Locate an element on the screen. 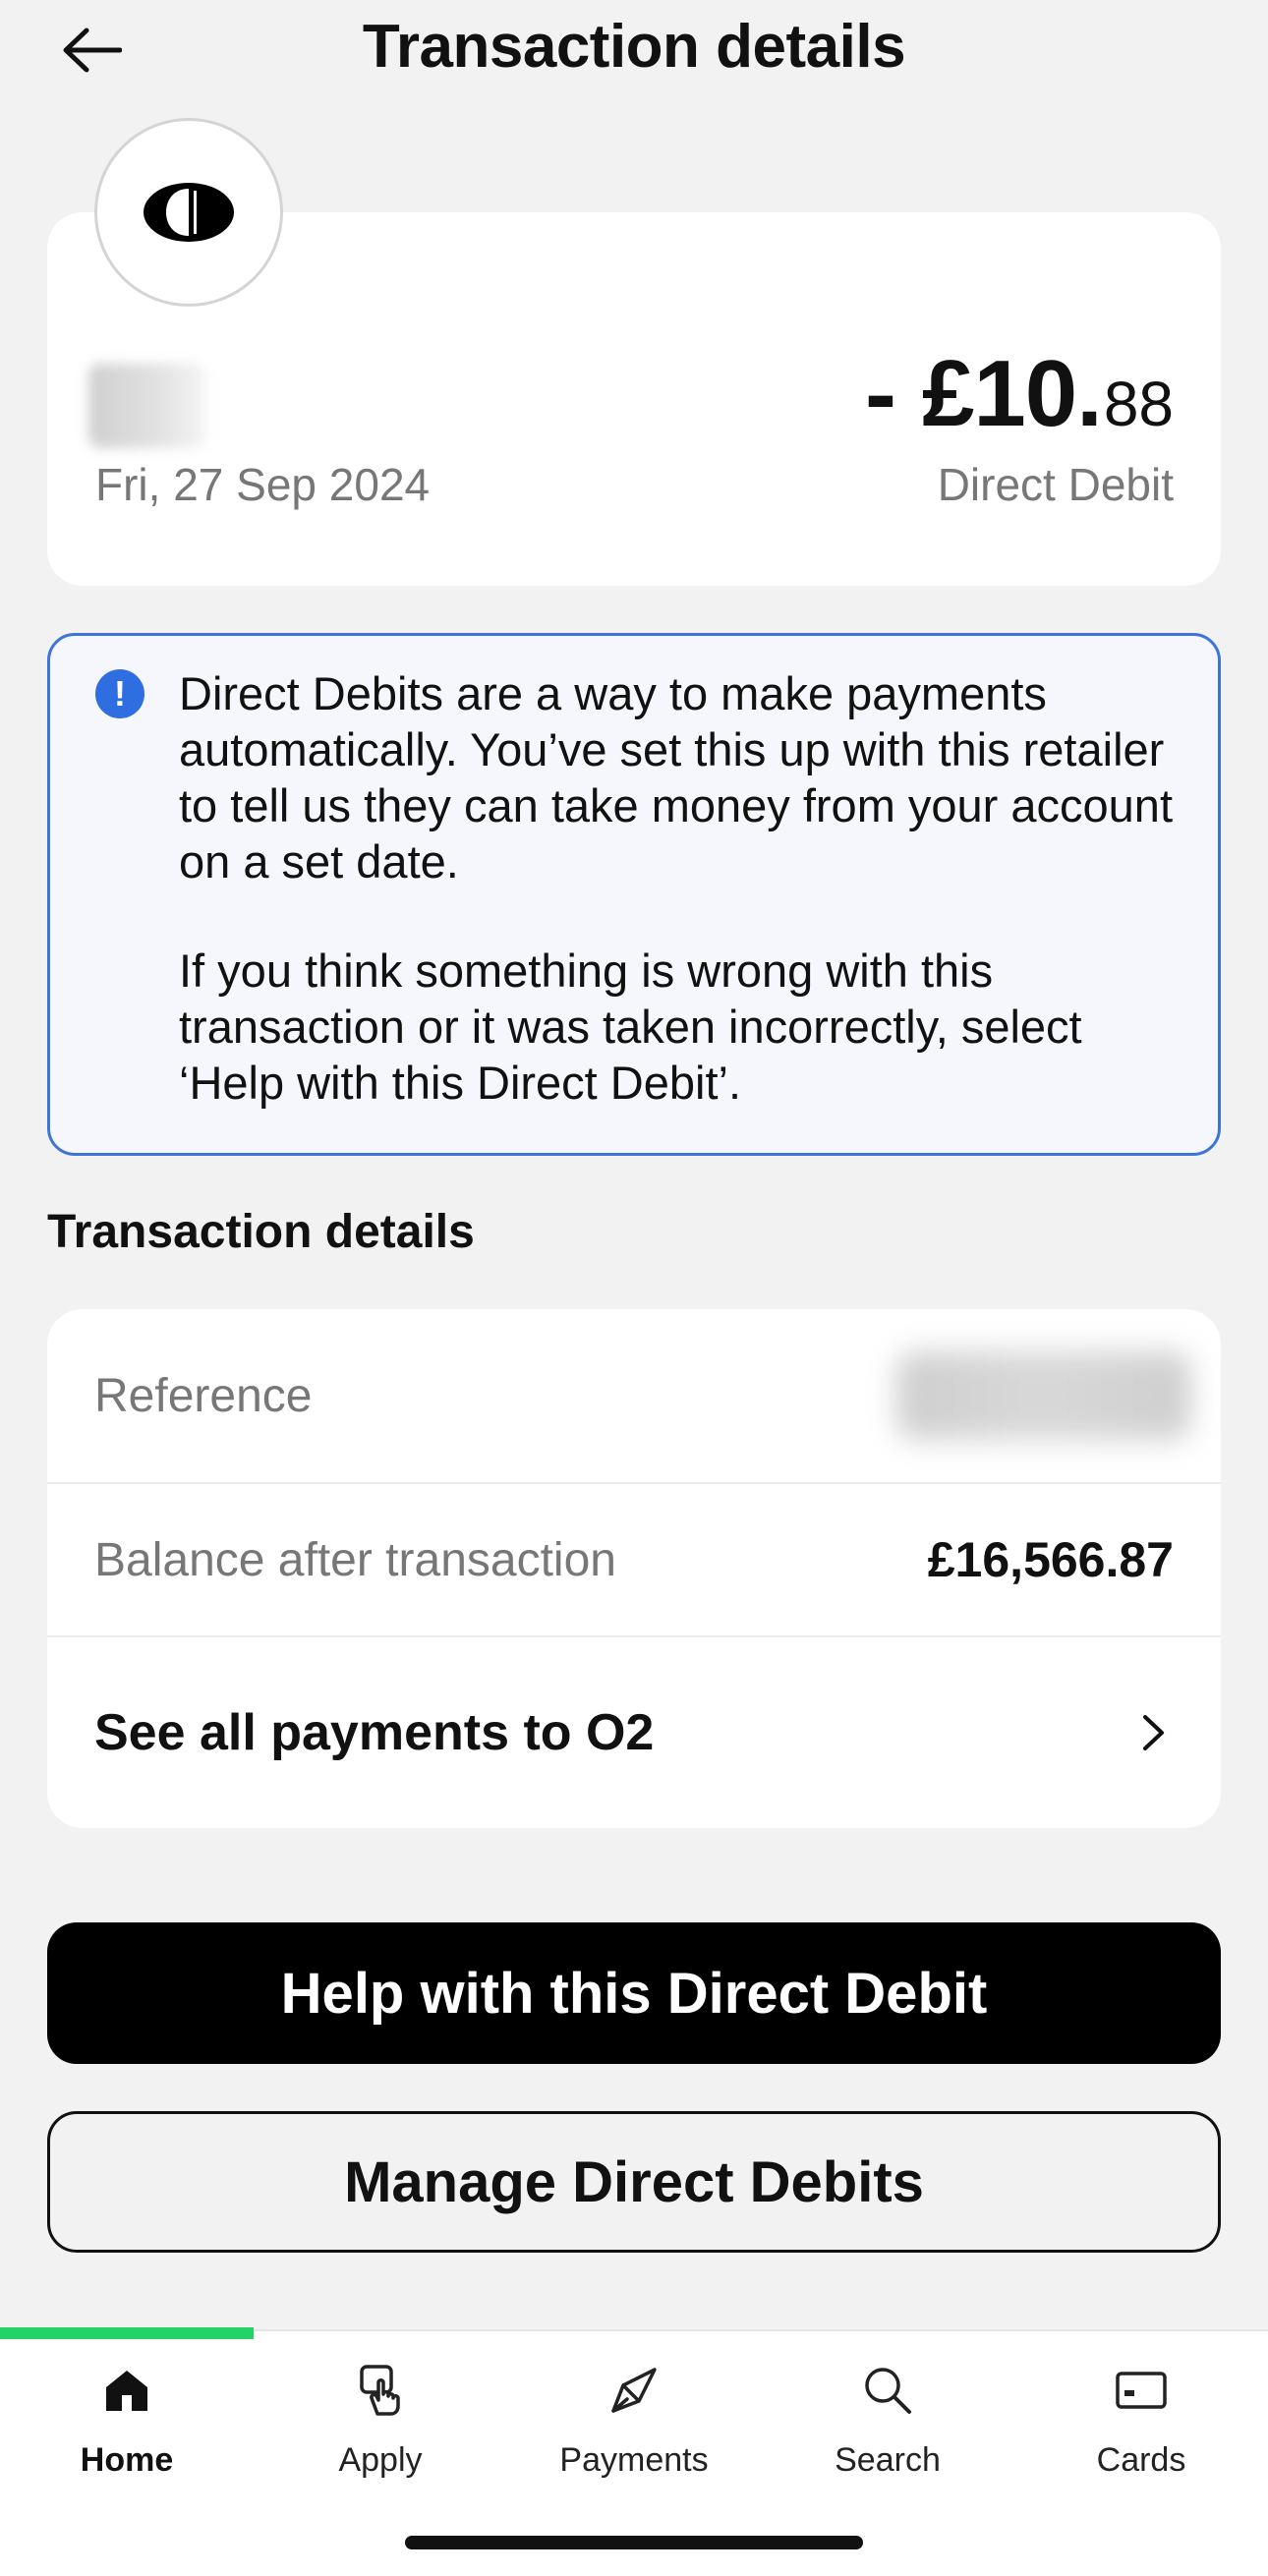 The image size is (1268, 2576). see-all-payments-link: See all payments to O2 is located at coordinates (634, 1733).